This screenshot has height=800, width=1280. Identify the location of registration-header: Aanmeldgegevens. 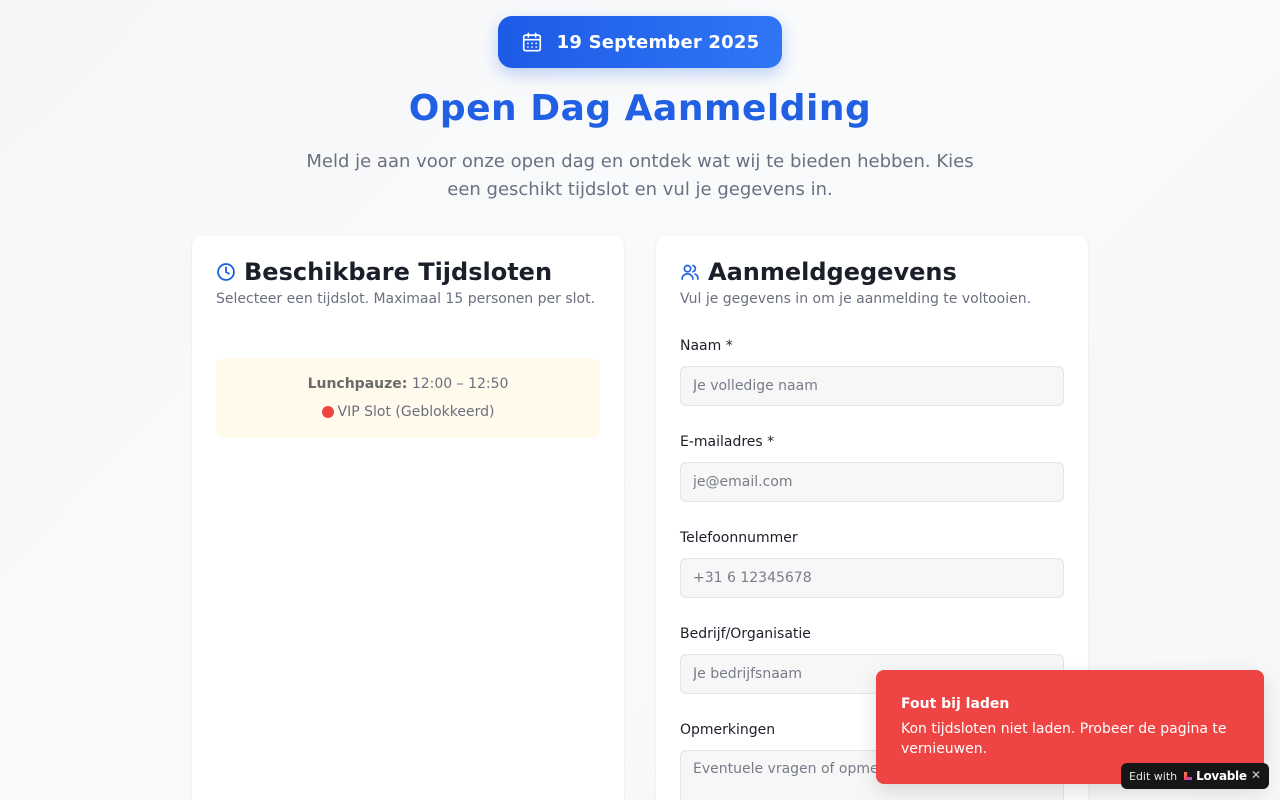
(818, 272).